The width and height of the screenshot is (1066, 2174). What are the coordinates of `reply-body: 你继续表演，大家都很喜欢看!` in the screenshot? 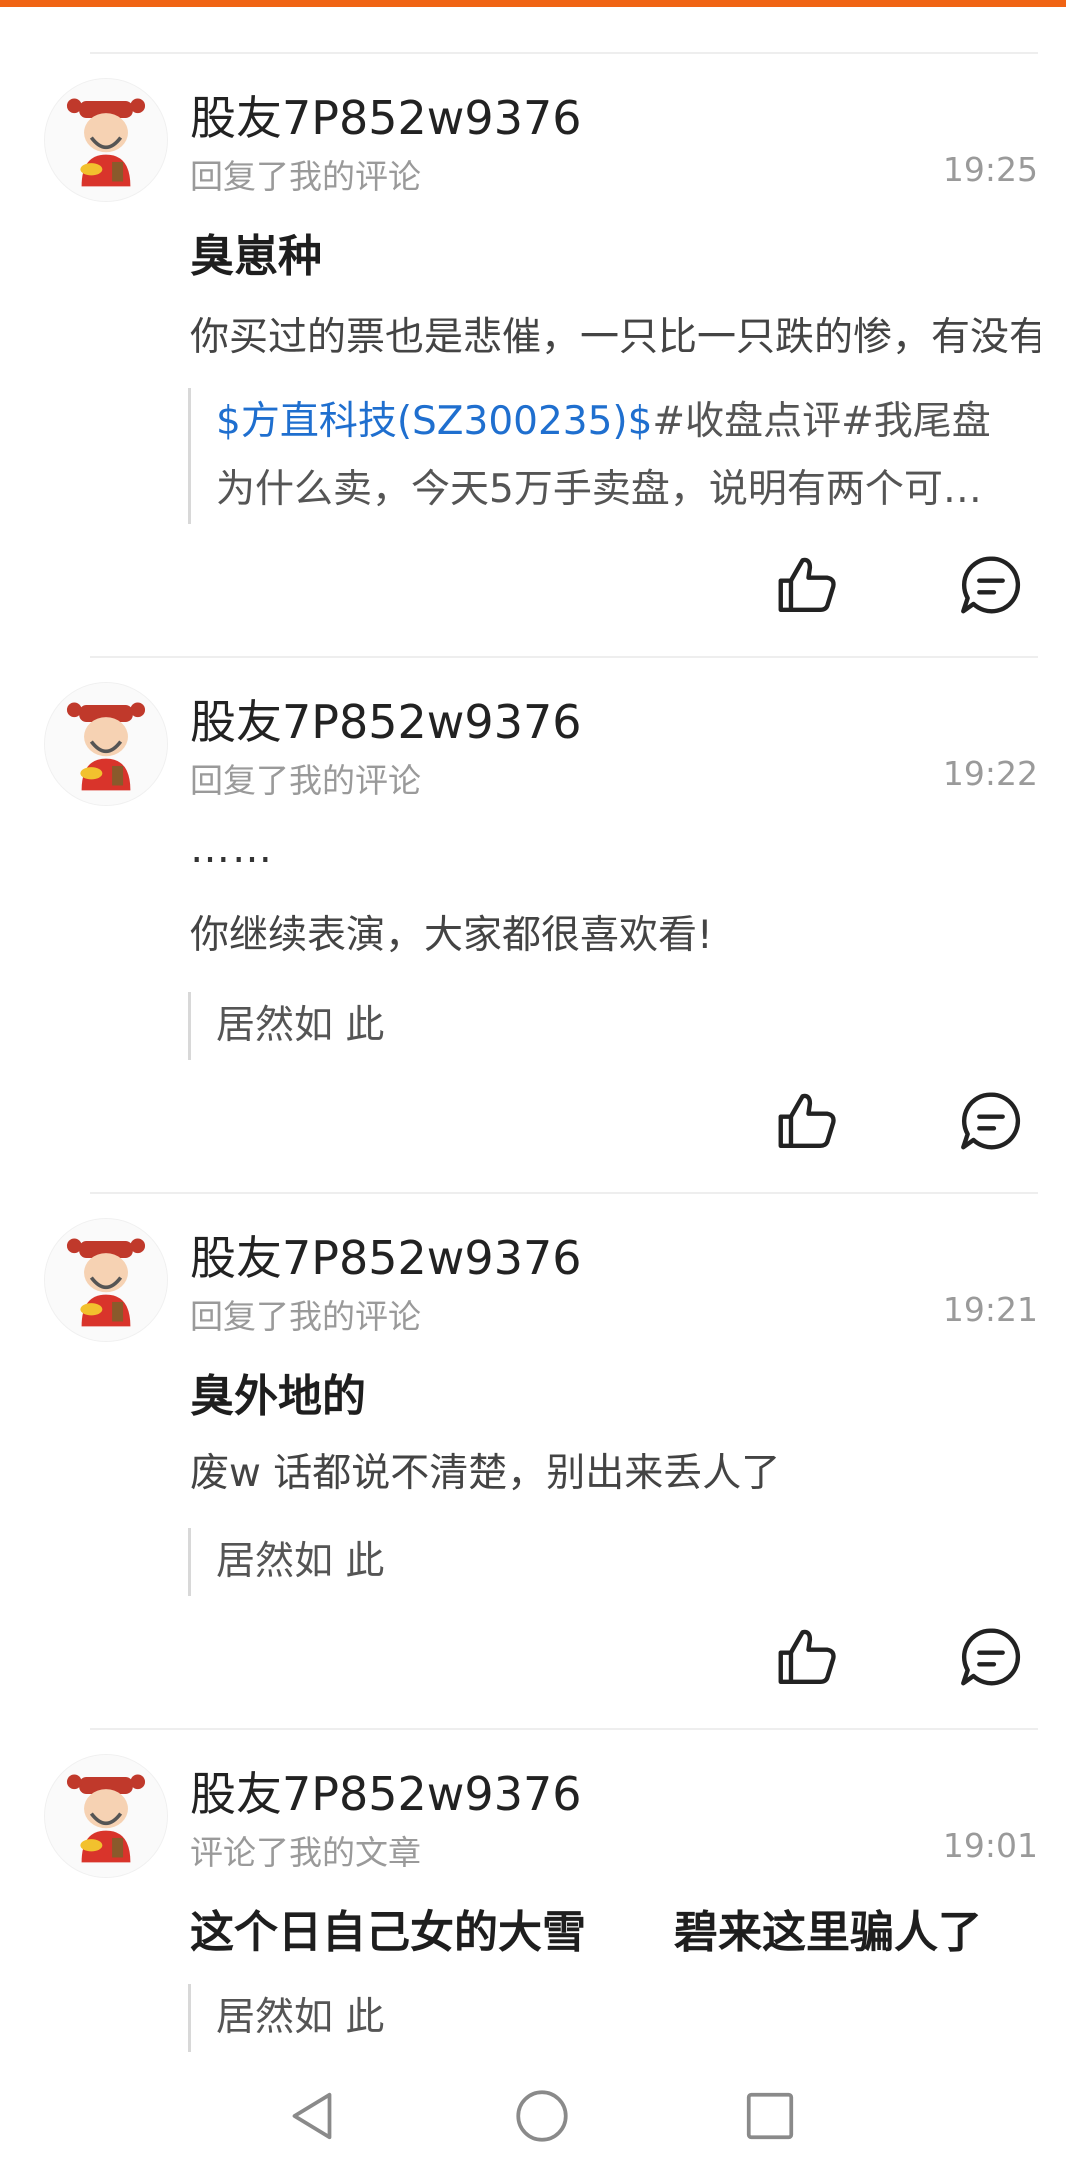 It's located at (451, 935).